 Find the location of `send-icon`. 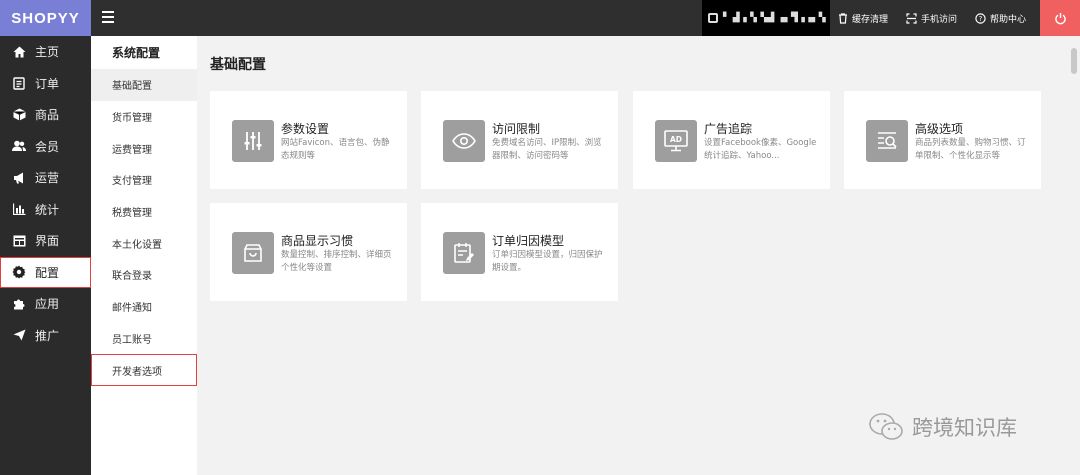

send-icon is located at coordinates (19, 335).